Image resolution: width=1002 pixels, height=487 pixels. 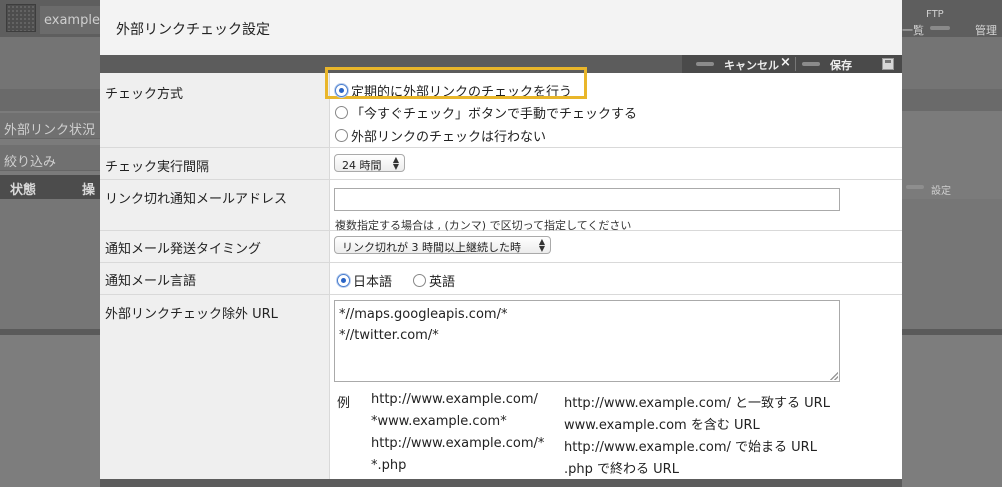 I want to click on notify-timing-value: リンク切れが 3 時間以上継続した時, so click(x=431, y=247).